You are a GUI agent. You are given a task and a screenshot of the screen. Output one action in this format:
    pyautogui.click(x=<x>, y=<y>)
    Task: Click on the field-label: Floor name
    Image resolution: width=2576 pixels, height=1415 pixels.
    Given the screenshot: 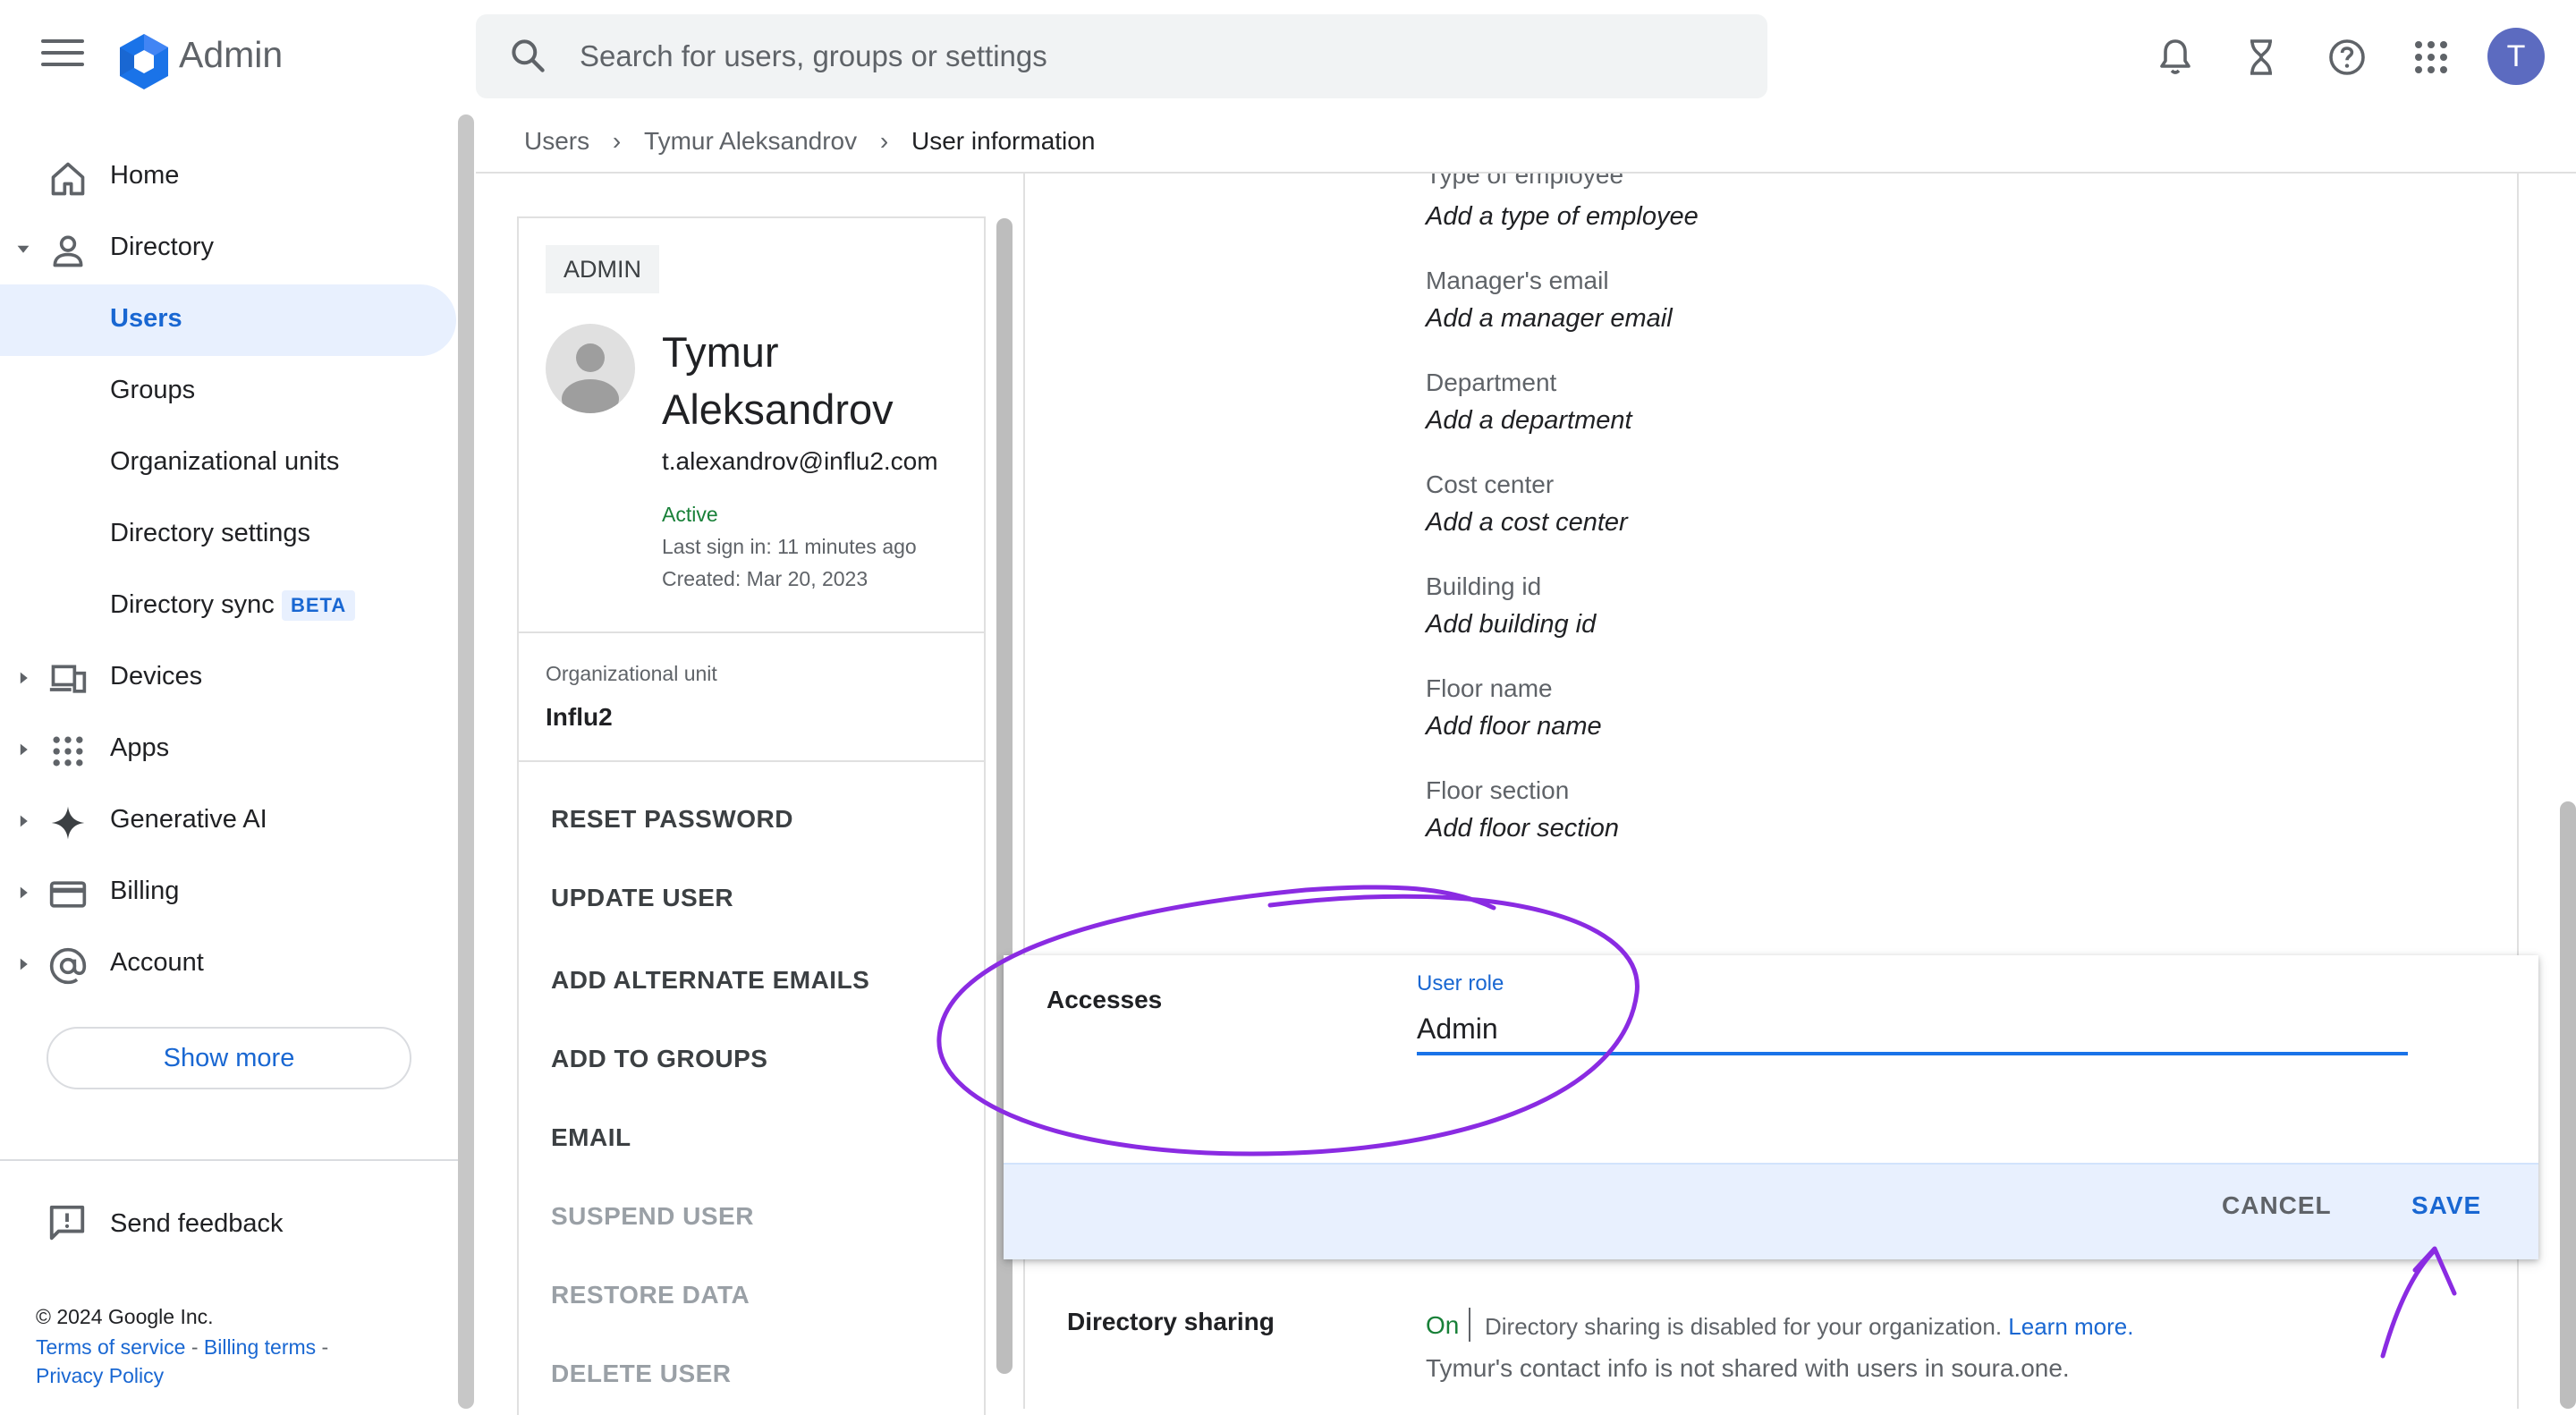 What is the action you would take?
    pyautogui.click(x=1489, y=688)
    